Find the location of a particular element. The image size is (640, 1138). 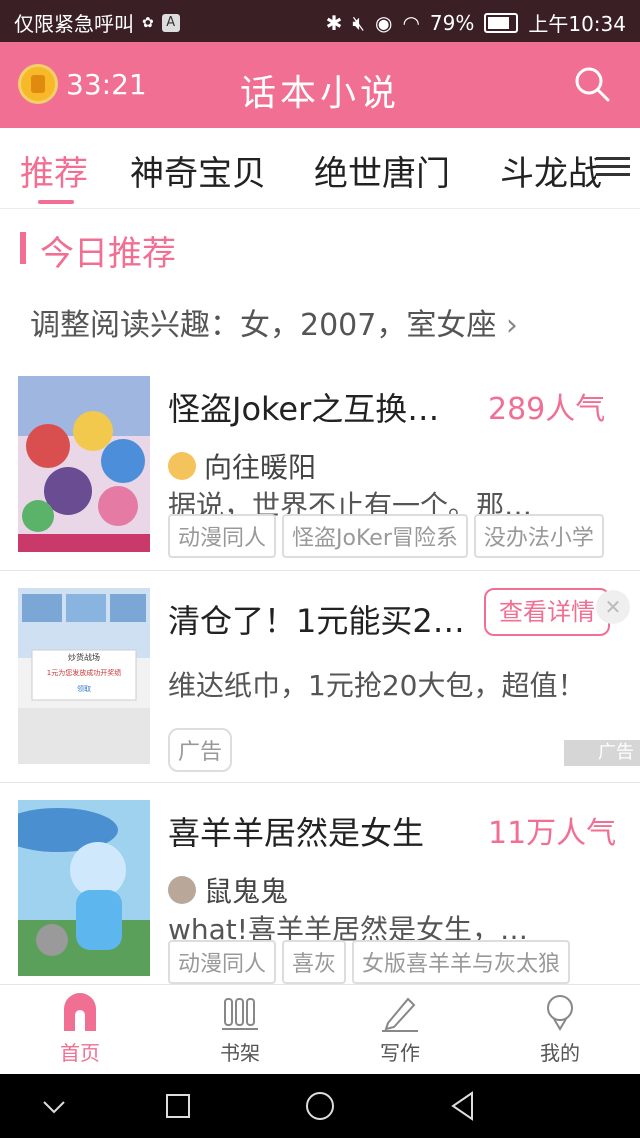

nav-label: 我的 is located at coordinates (560, 1053).